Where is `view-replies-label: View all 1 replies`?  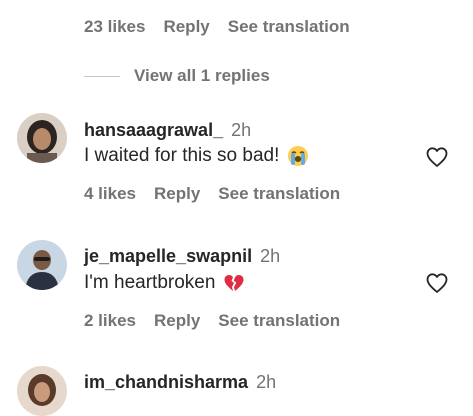 view-replies-label: View all 1 replies is located at coordinates (202, 75).